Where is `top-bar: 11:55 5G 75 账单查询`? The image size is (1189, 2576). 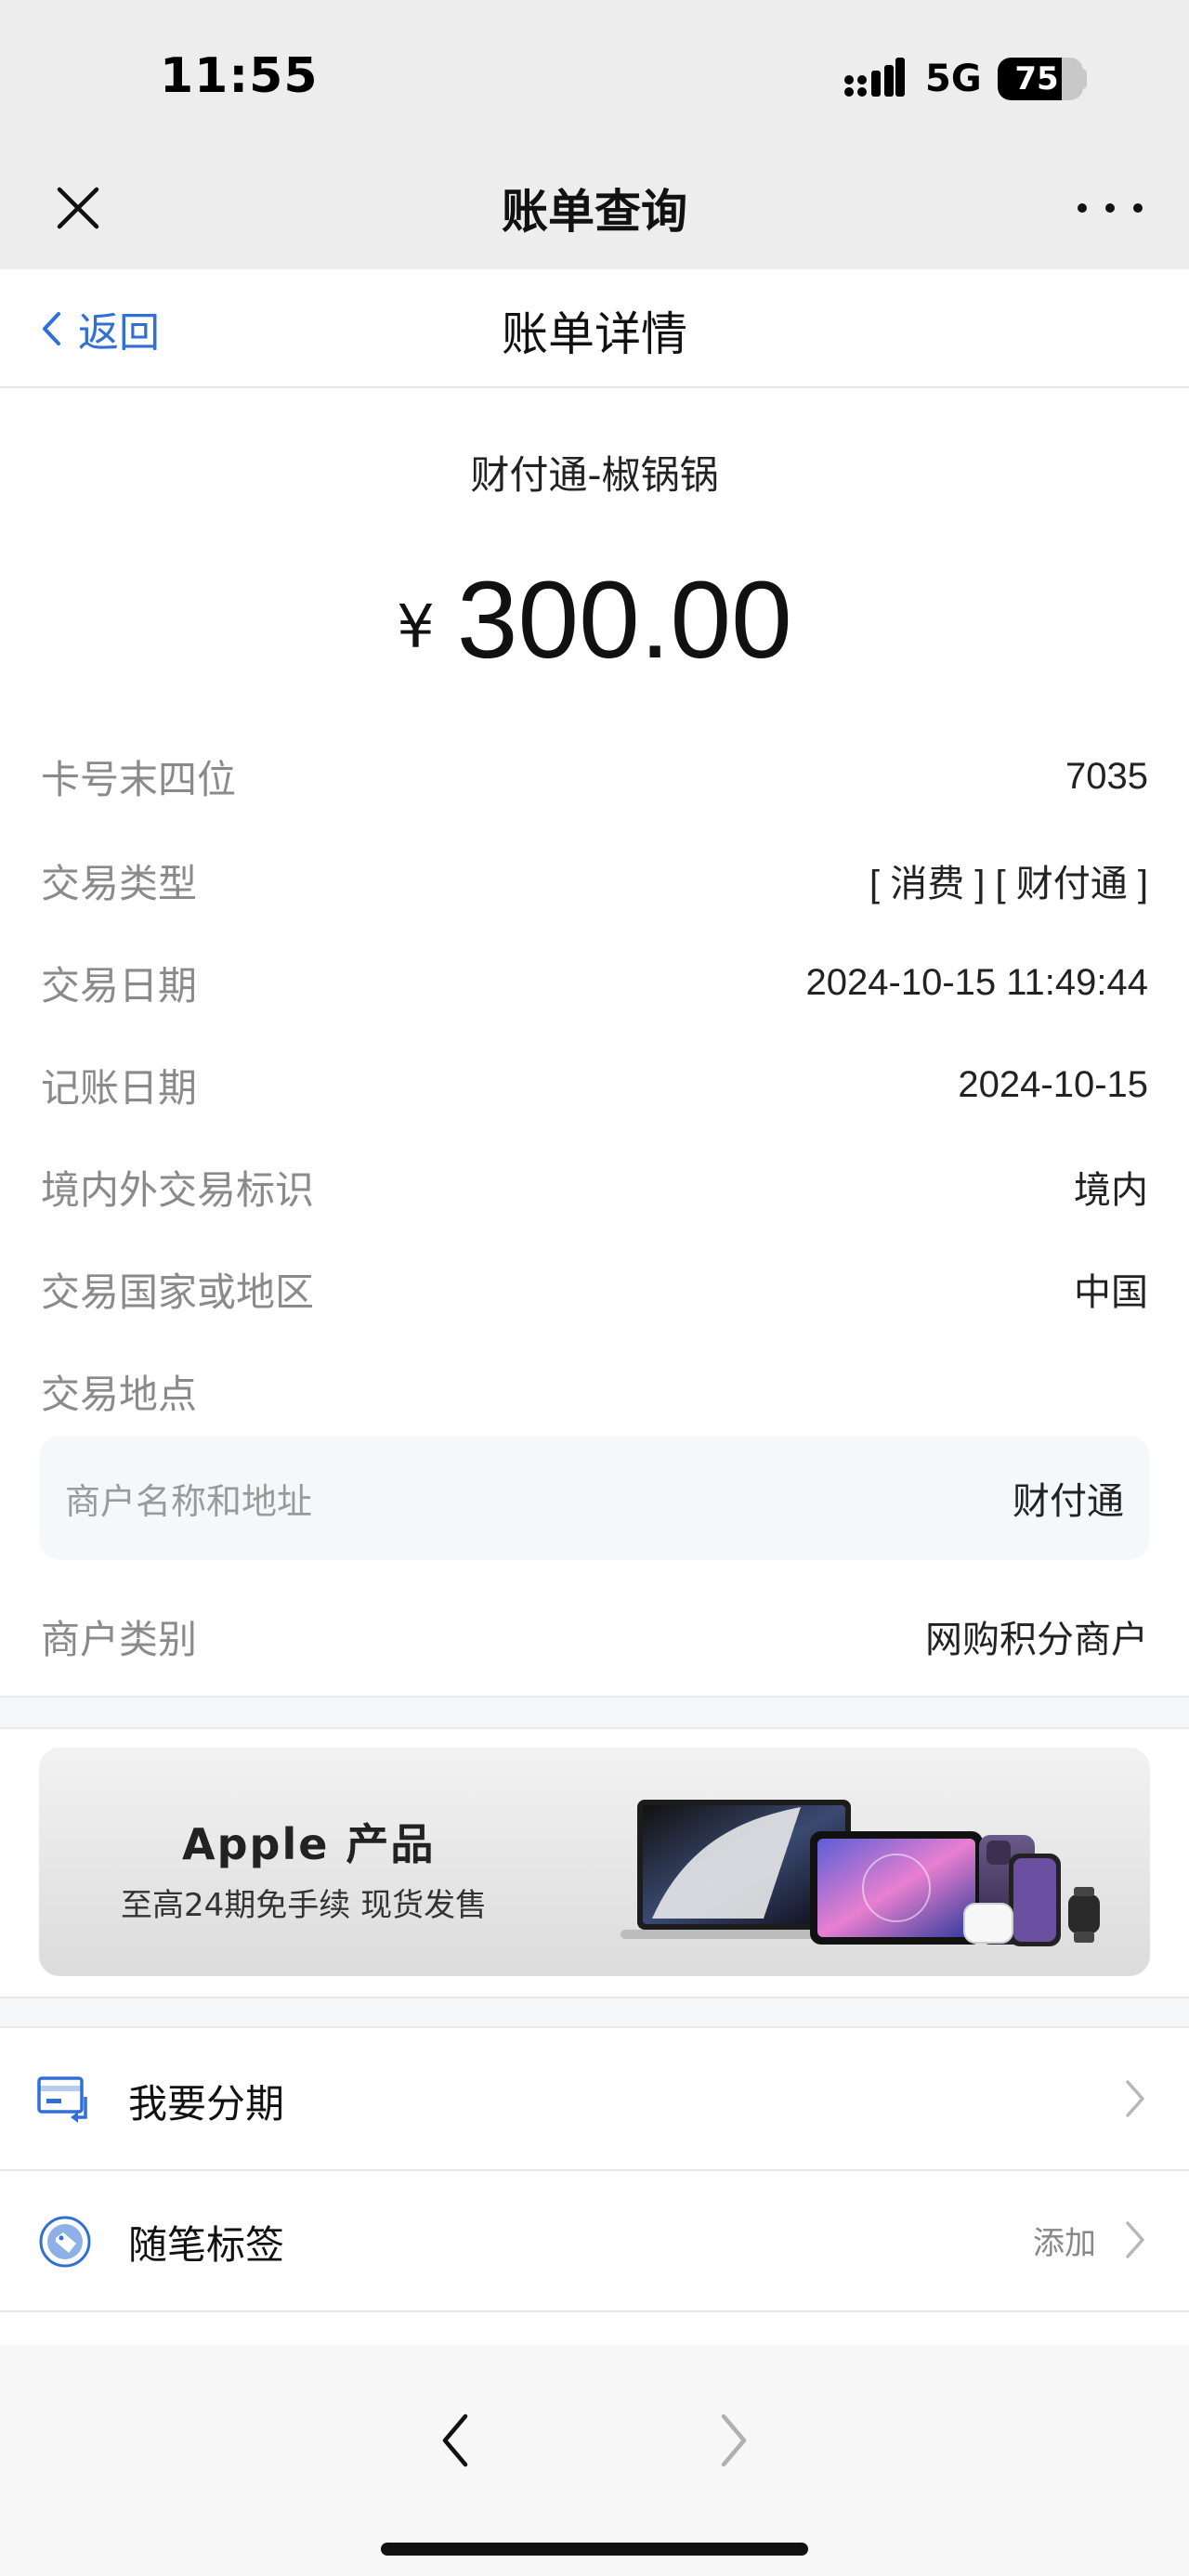 top-bar: 11:55 5G 75 账单查询 is located at coordinates (594, 134).